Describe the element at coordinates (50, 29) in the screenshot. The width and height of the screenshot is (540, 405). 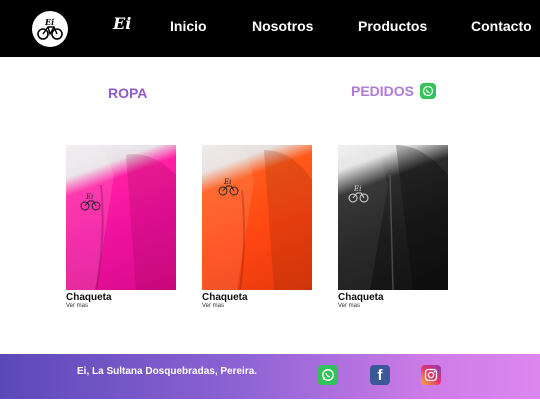
I see `bicycle-logo-icon: Ei` at that location.